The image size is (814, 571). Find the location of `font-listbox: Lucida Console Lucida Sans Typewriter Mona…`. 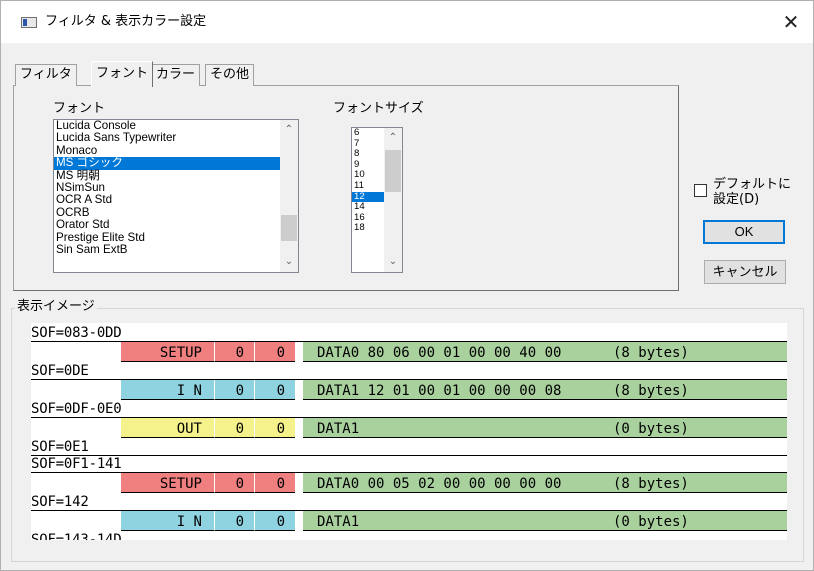

font-listbox: Lucida Console Lucida Sans Typewriter Mona… is located at coordinates (176, 196).